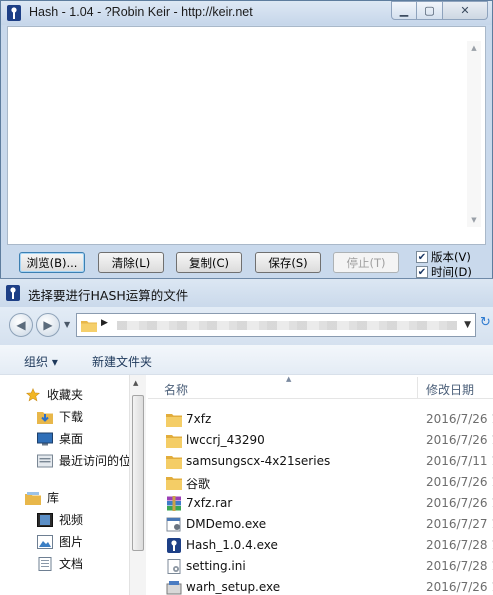 Image resolution: width=493 pixels, height=595 pixels. I want to click on column-header: 名称 ▲ 修改日期, so click(320, 387).